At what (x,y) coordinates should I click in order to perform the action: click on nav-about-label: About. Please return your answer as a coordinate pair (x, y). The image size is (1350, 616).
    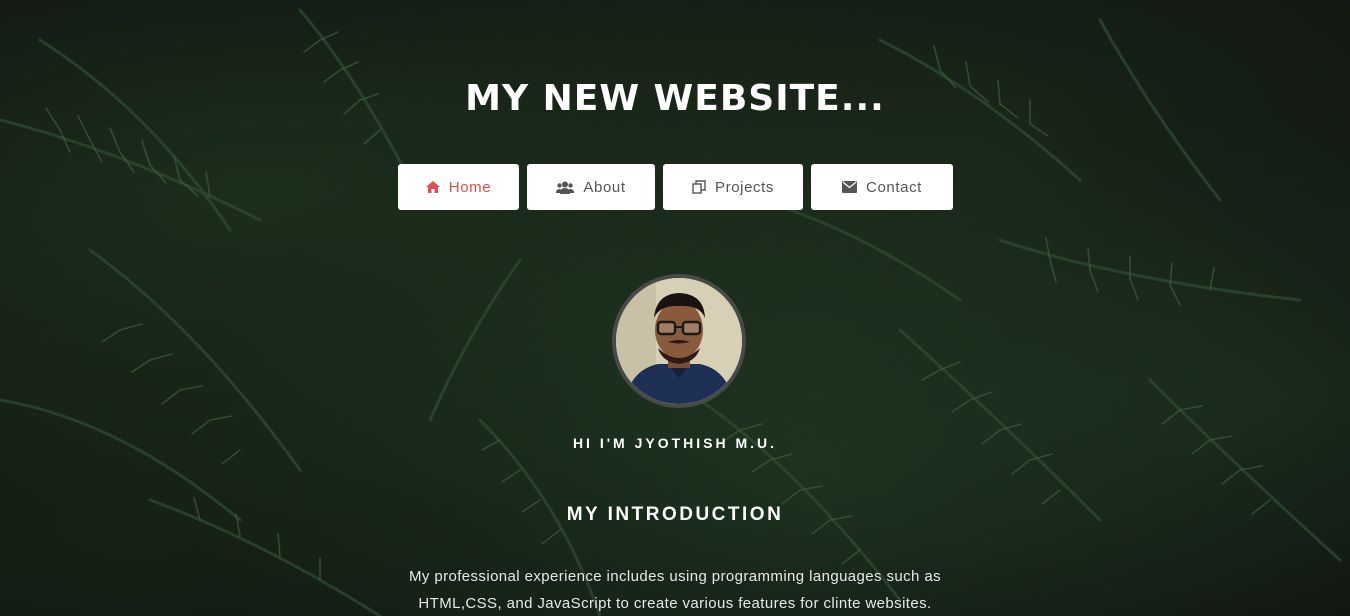
    Looking at the image, I should click on (604, 187).